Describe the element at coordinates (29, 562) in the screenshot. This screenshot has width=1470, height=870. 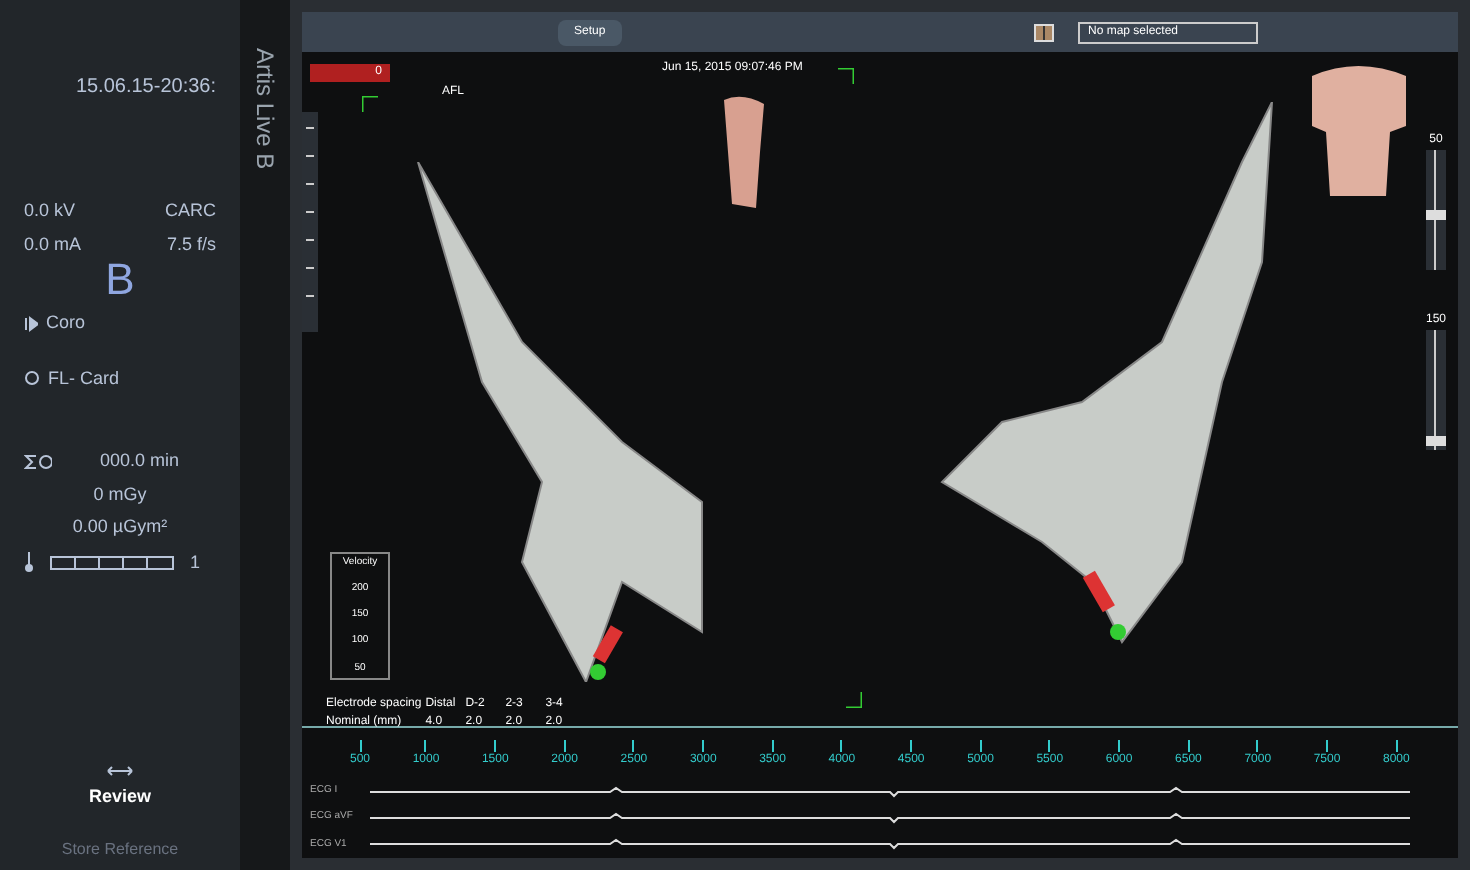
I see `thermometer-icon` at that location.